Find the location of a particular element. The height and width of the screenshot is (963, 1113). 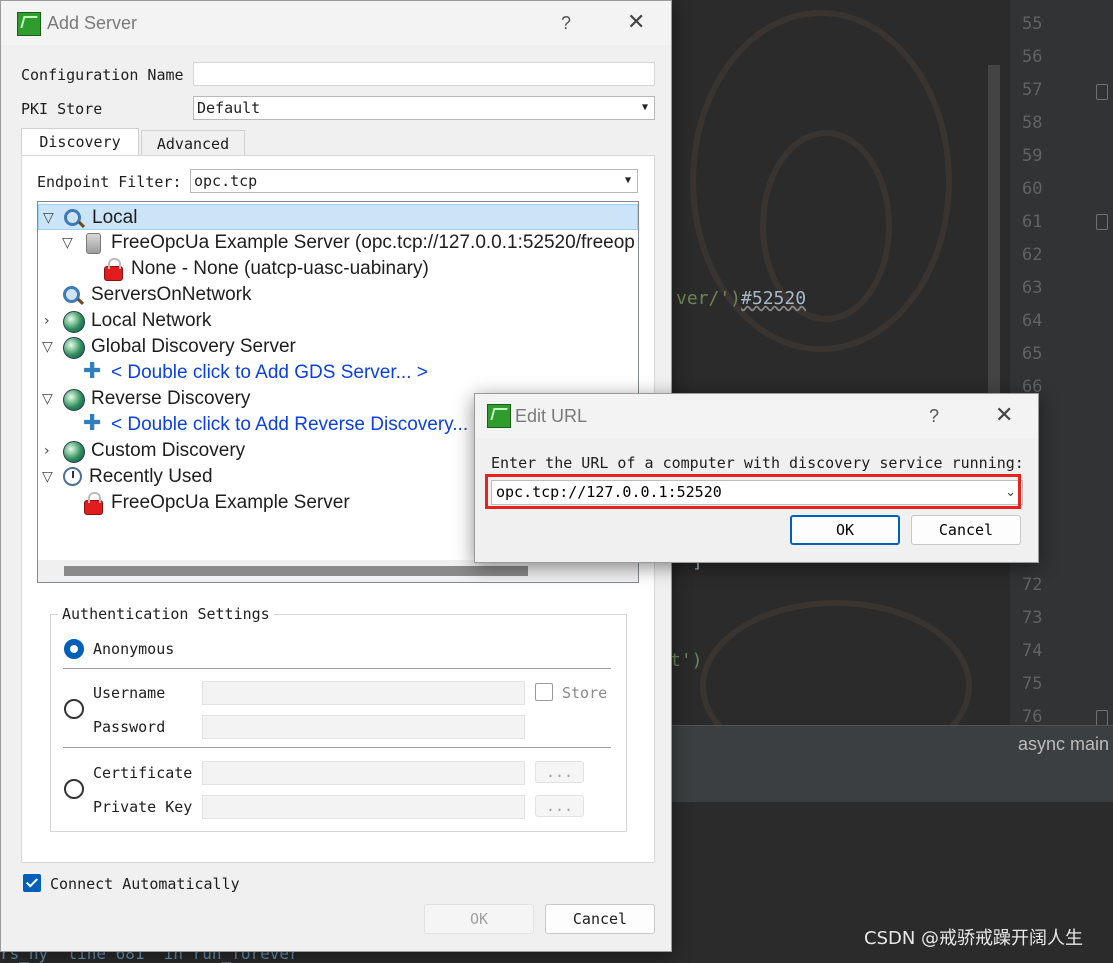

private-key-label: Private Key is located at coordinates (143, 807).